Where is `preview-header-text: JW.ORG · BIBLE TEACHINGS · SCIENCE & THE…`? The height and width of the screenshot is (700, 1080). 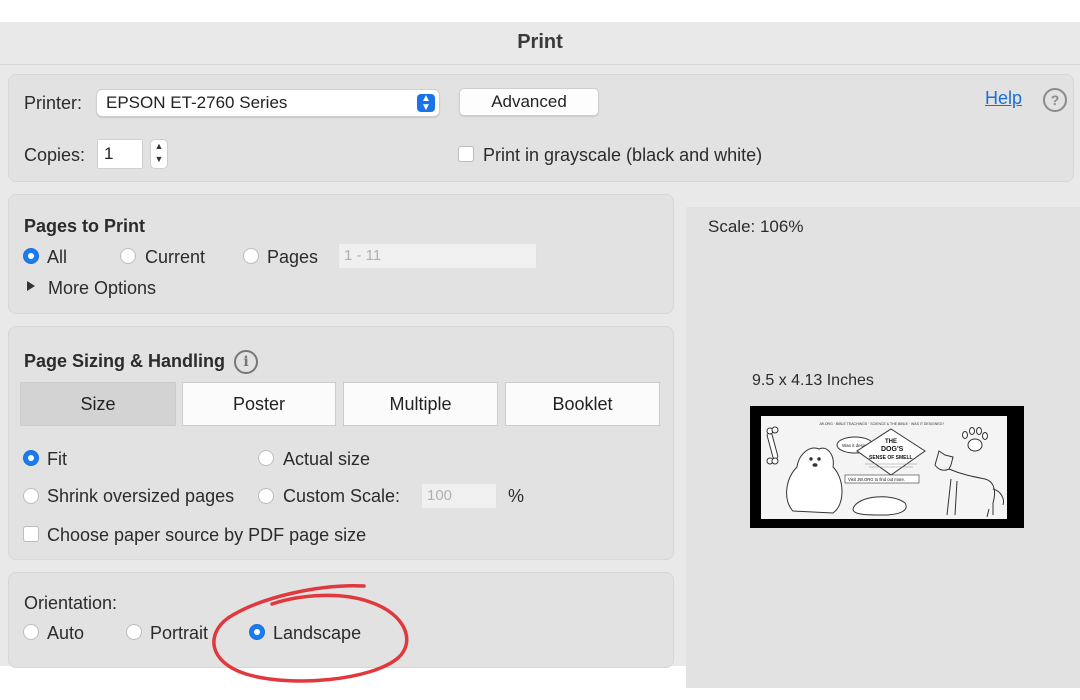
preview-header-text: JW.ORG · BIBLE TEACHINGS · SCIENCE & THE… is located at coordinates (881, 424).